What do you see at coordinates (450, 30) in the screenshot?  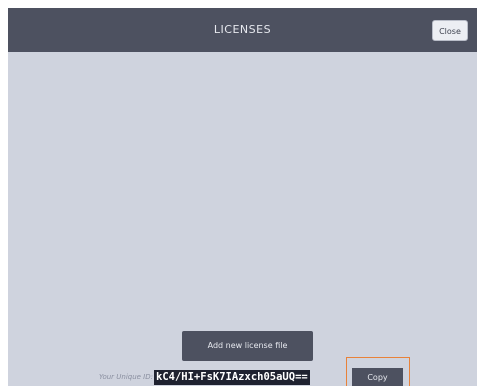 I see `close-button: Close` at bounding box center [450, 30].